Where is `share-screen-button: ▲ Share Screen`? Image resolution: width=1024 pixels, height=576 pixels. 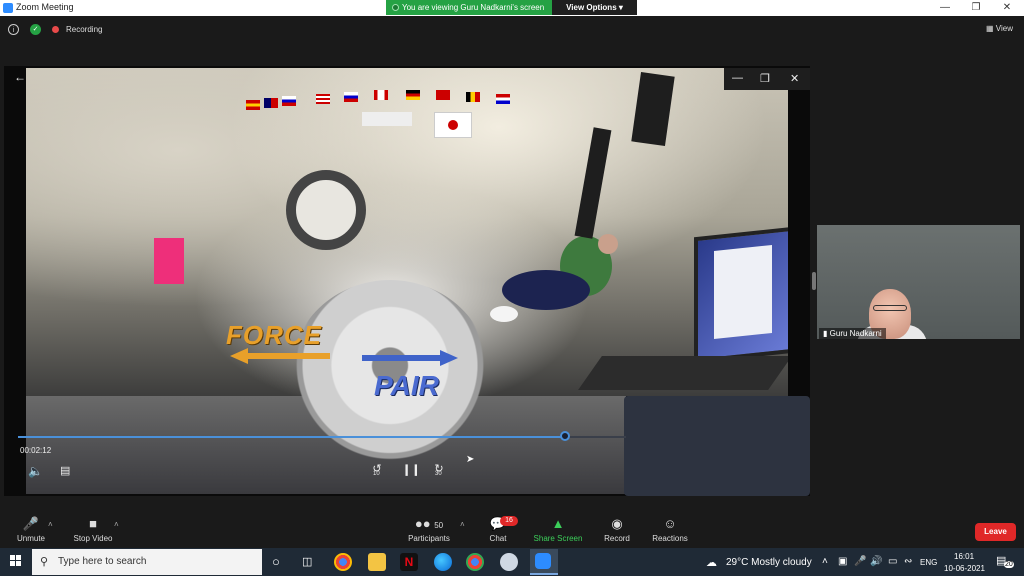 share-screen-button: ▲ Share Screen is located at coordinates (558, 527).